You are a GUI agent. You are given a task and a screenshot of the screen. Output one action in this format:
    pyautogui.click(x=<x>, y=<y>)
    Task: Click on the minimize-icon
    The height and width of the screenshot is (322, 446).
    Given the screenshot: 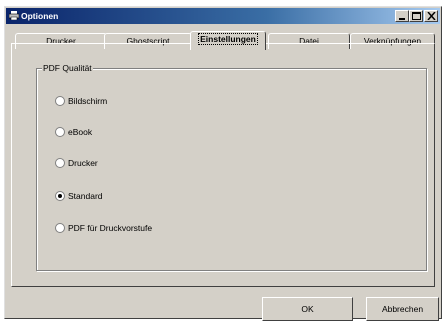 What is the action you would take?
    pyautogui.click(x=402, y=19)
    